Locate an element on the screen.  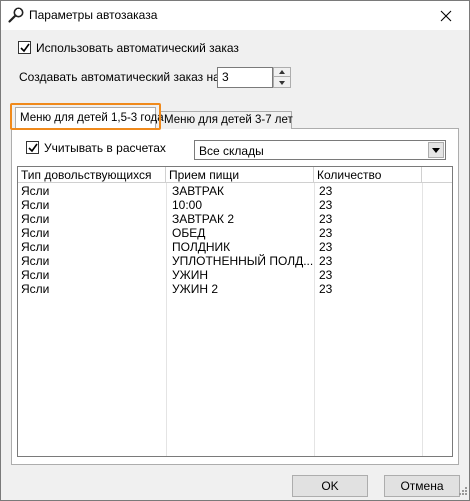
cell-meal: ЗАВТРАК is located at coordinates (198, 191).